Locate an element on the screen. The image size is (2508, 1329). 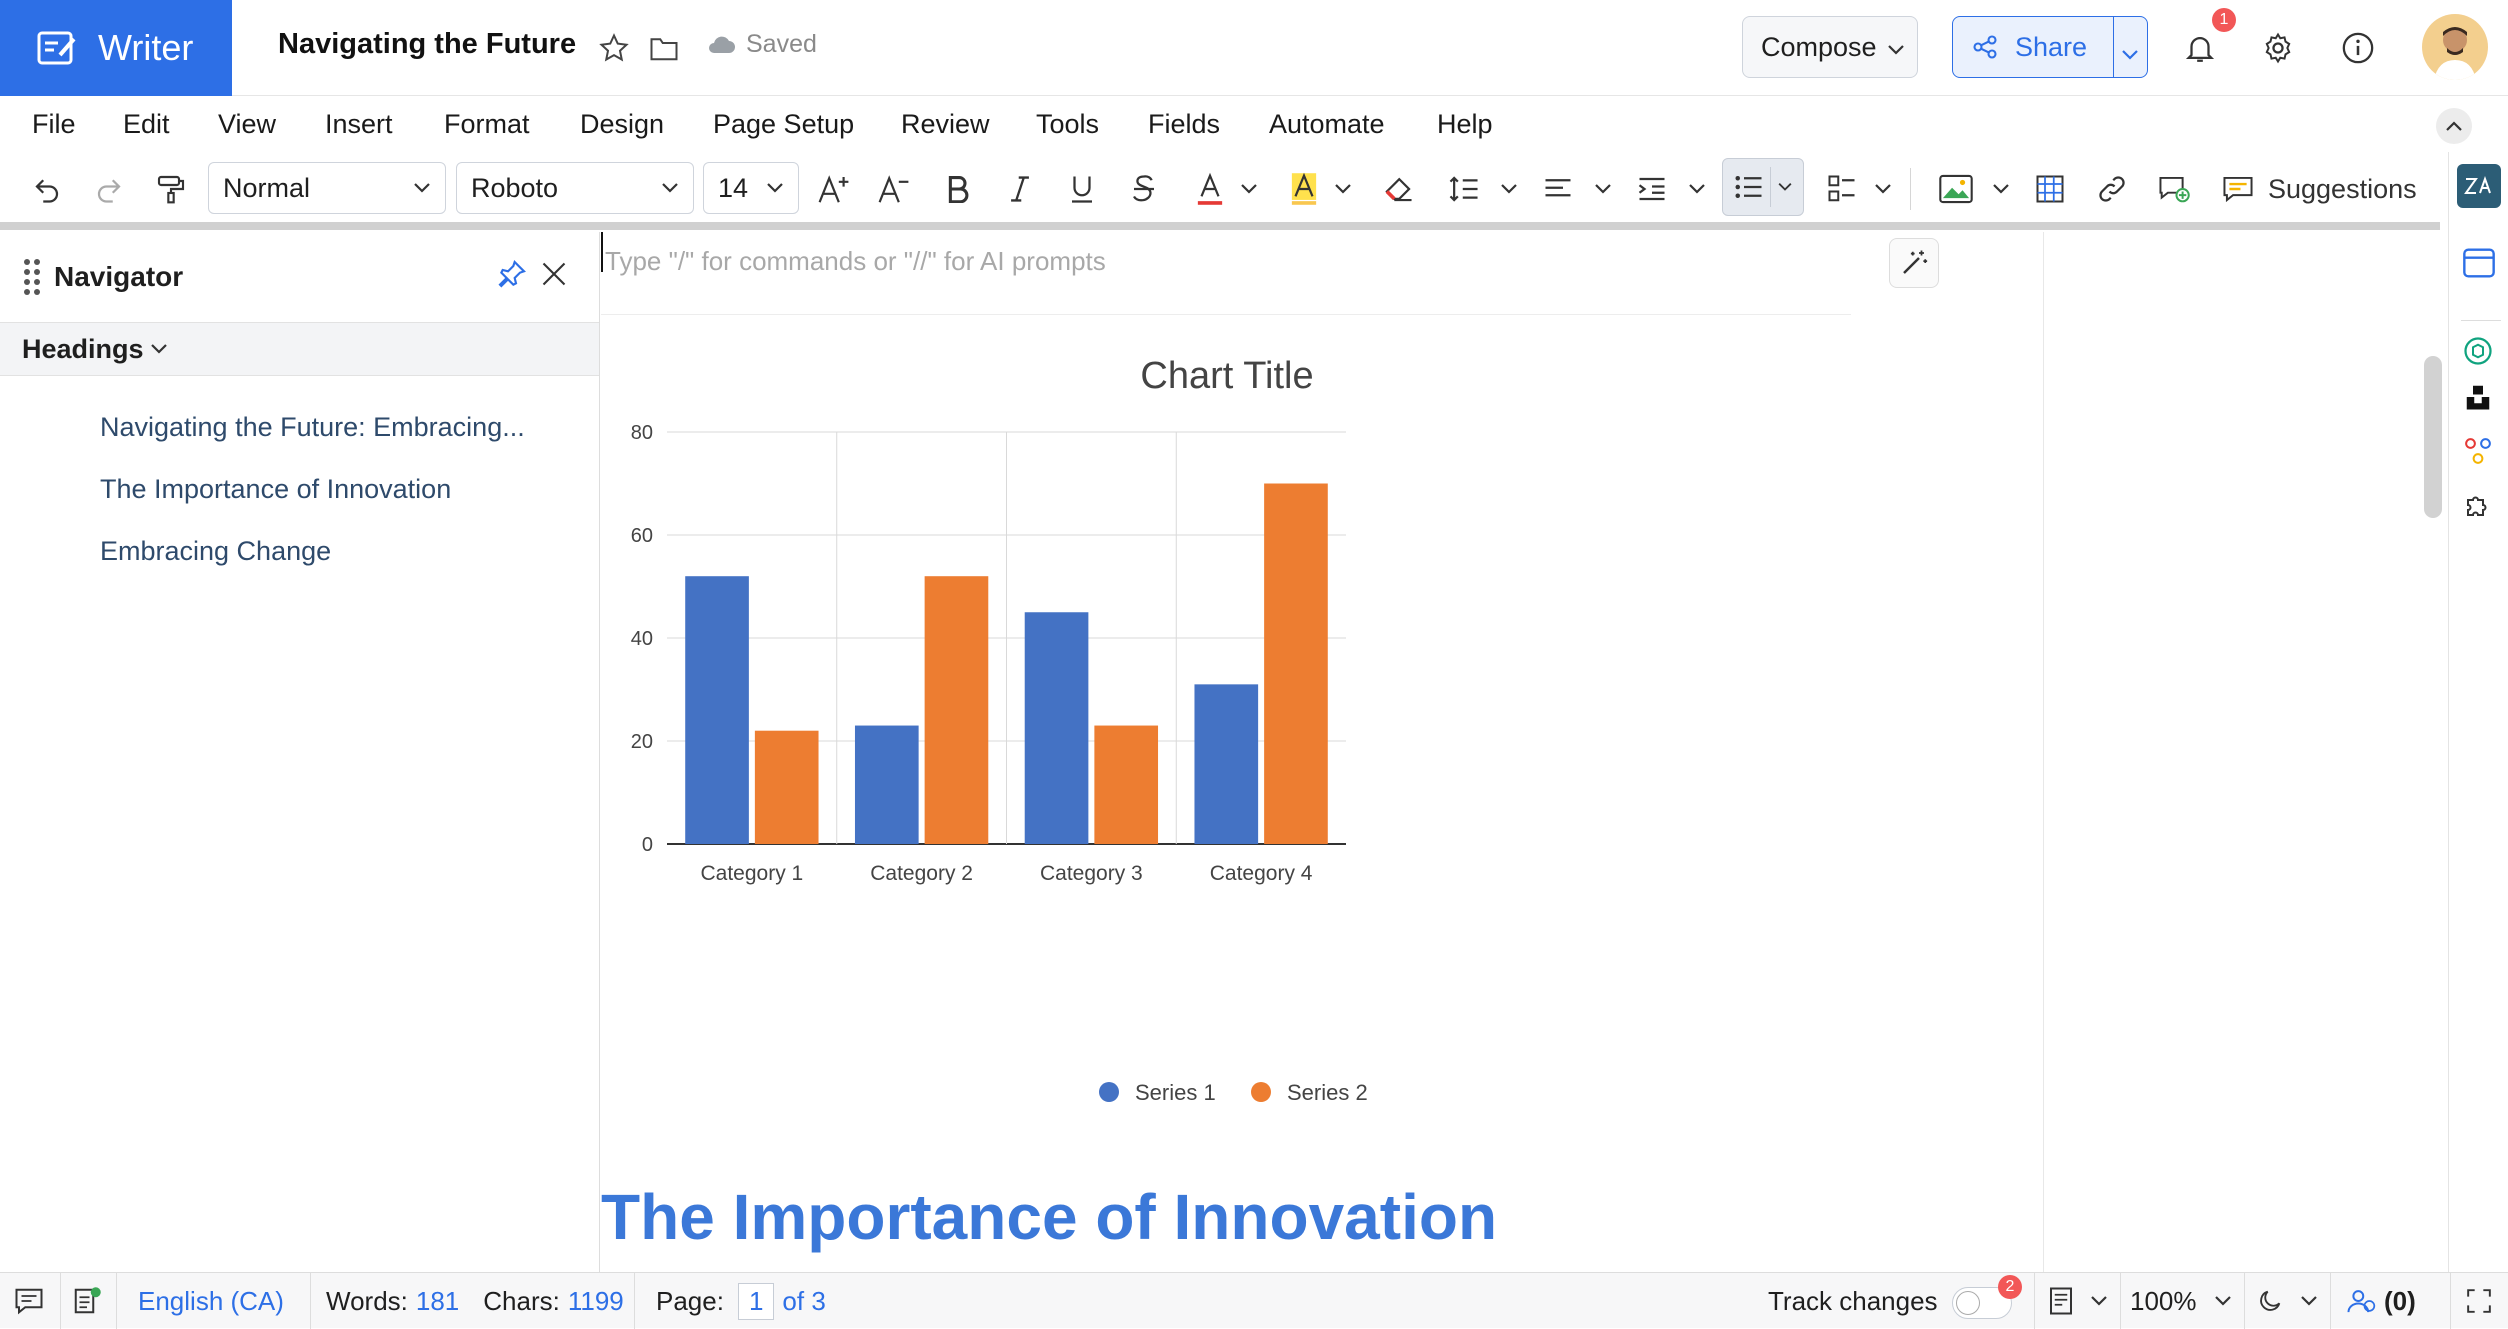
language-selector: English (CA) is located at coordinates (211, 1301).